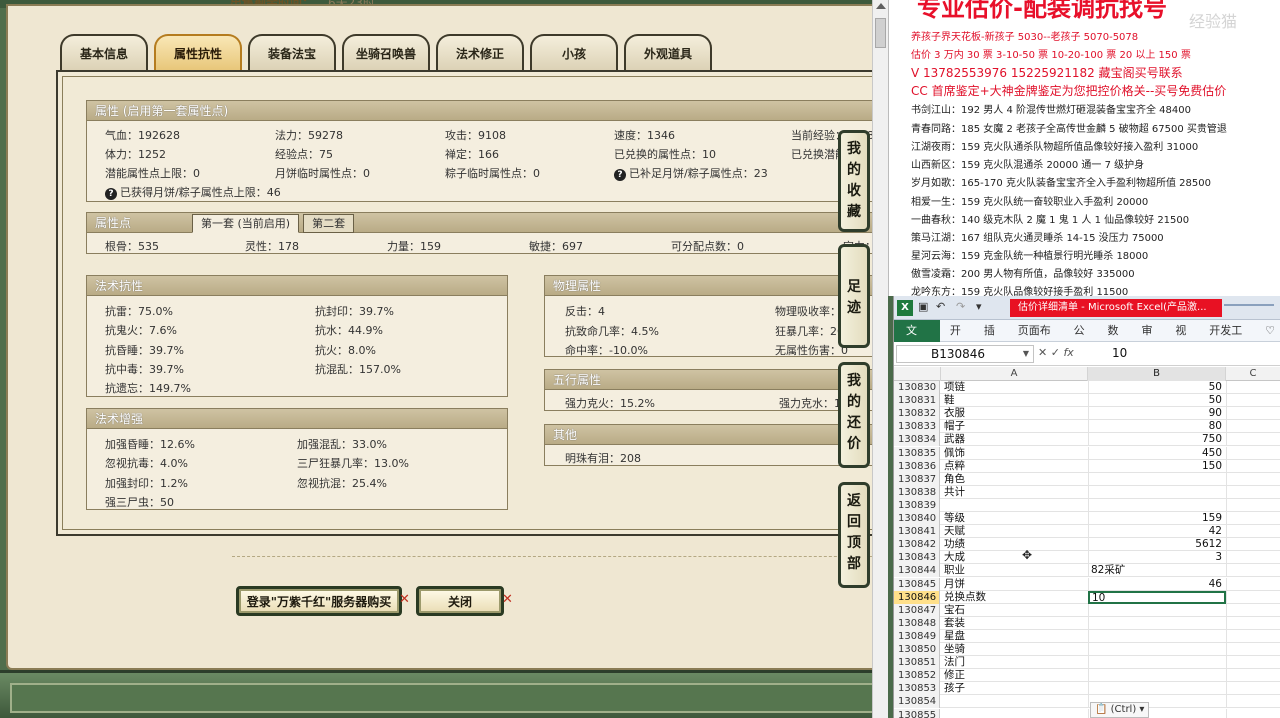  I want to click on ribbon-tab-insert: 插入, so click(995, 339).